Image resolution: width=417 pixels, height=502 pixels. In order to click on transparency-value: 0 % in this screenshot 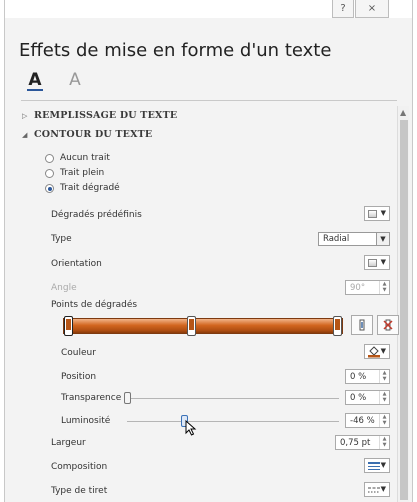, I will do `click(358, 398)`.